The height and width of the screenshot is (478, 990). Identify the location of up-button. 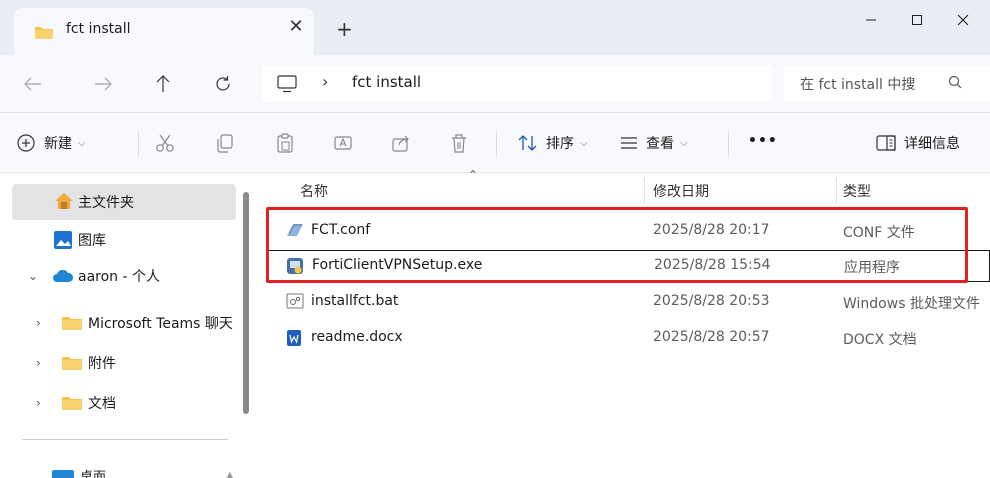
(163, 84).